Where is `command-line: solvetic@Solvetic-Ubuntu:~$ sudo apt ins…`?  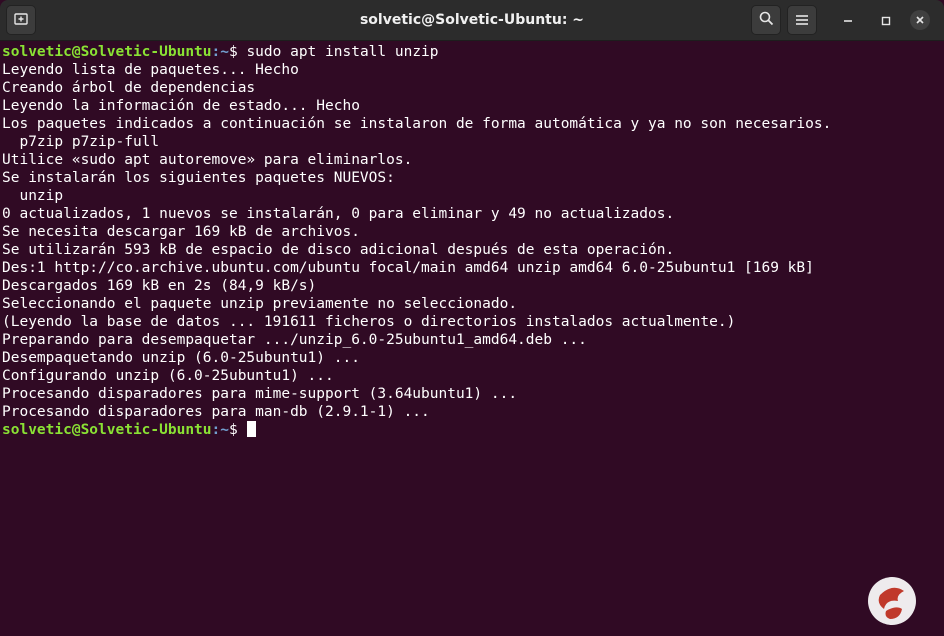
command-line: solvetic@Solvetic-Ubuntu:~$ sudo apt ins… is located at coordinates (466, 52).